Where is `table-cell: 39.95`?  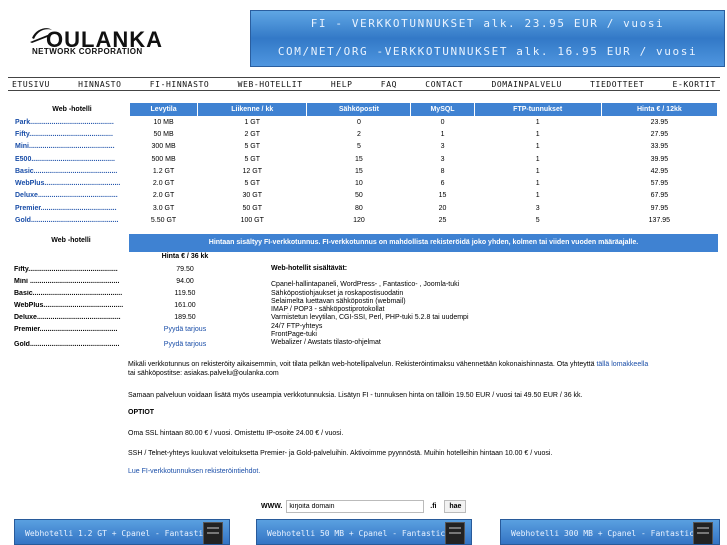
table-cell: 39.95 is located at coordinates (659, 159).